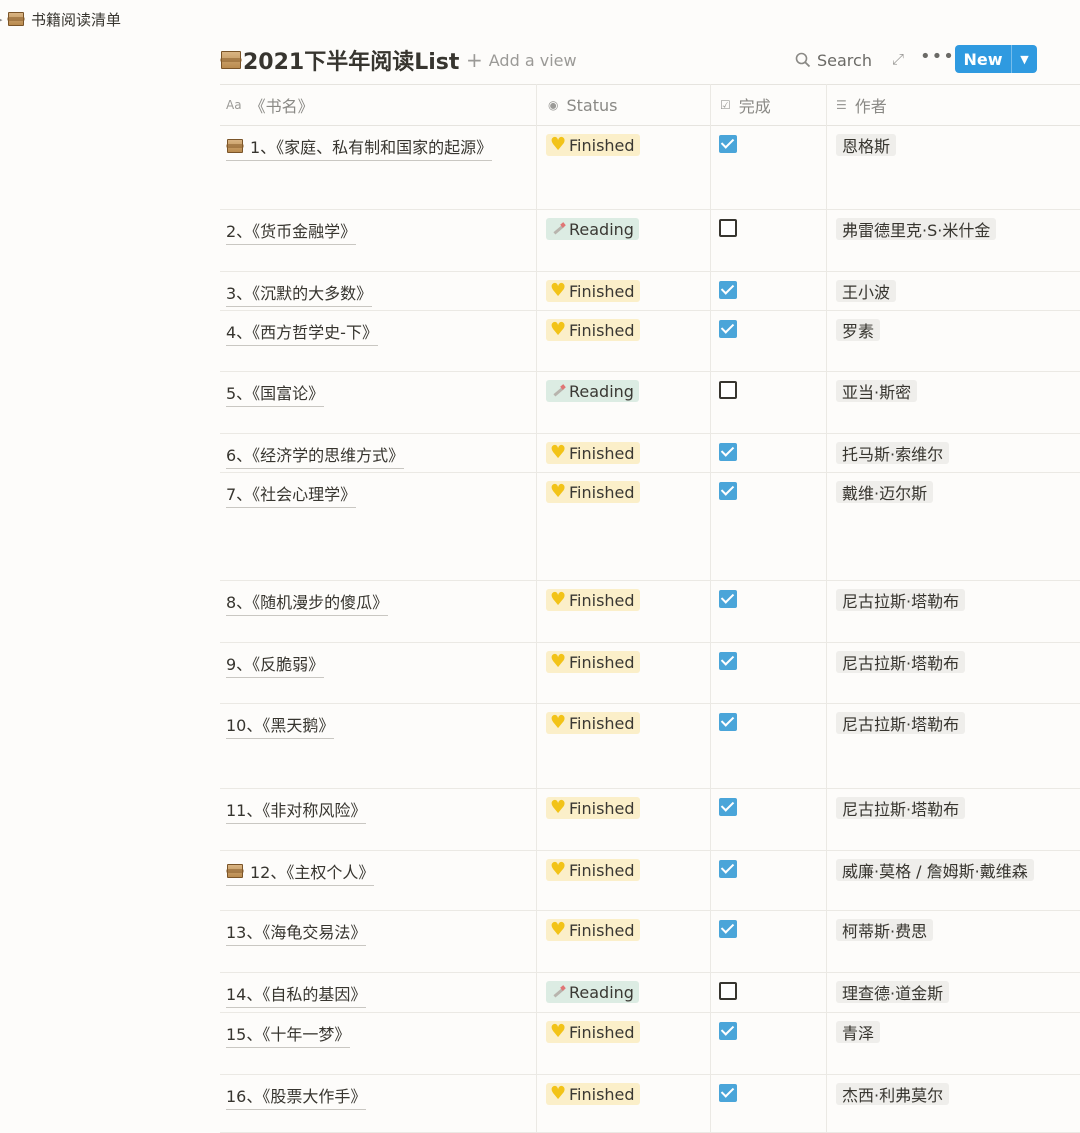 The width and height of the screenshot is (1080, 1133). Describe the element at coordinates (521, 60) in the screenshot. I see `add-view-button: + Add a view` at that location.